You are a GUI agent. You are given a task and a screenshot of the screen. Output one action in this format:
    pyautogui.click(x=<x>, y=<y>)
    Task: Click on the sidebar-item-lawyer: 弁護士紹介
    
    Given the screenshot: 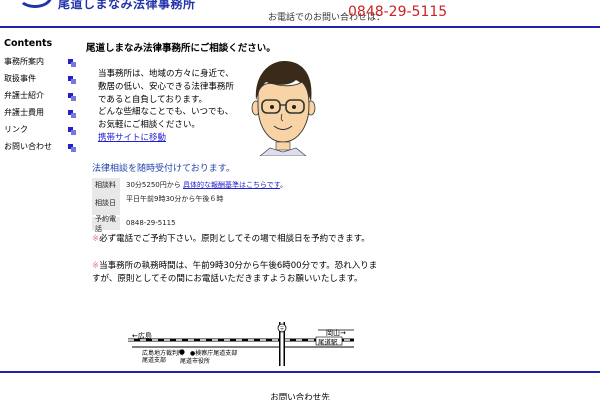 What is the action you would take?
    pyautogui.click(x=42, y=95)
    